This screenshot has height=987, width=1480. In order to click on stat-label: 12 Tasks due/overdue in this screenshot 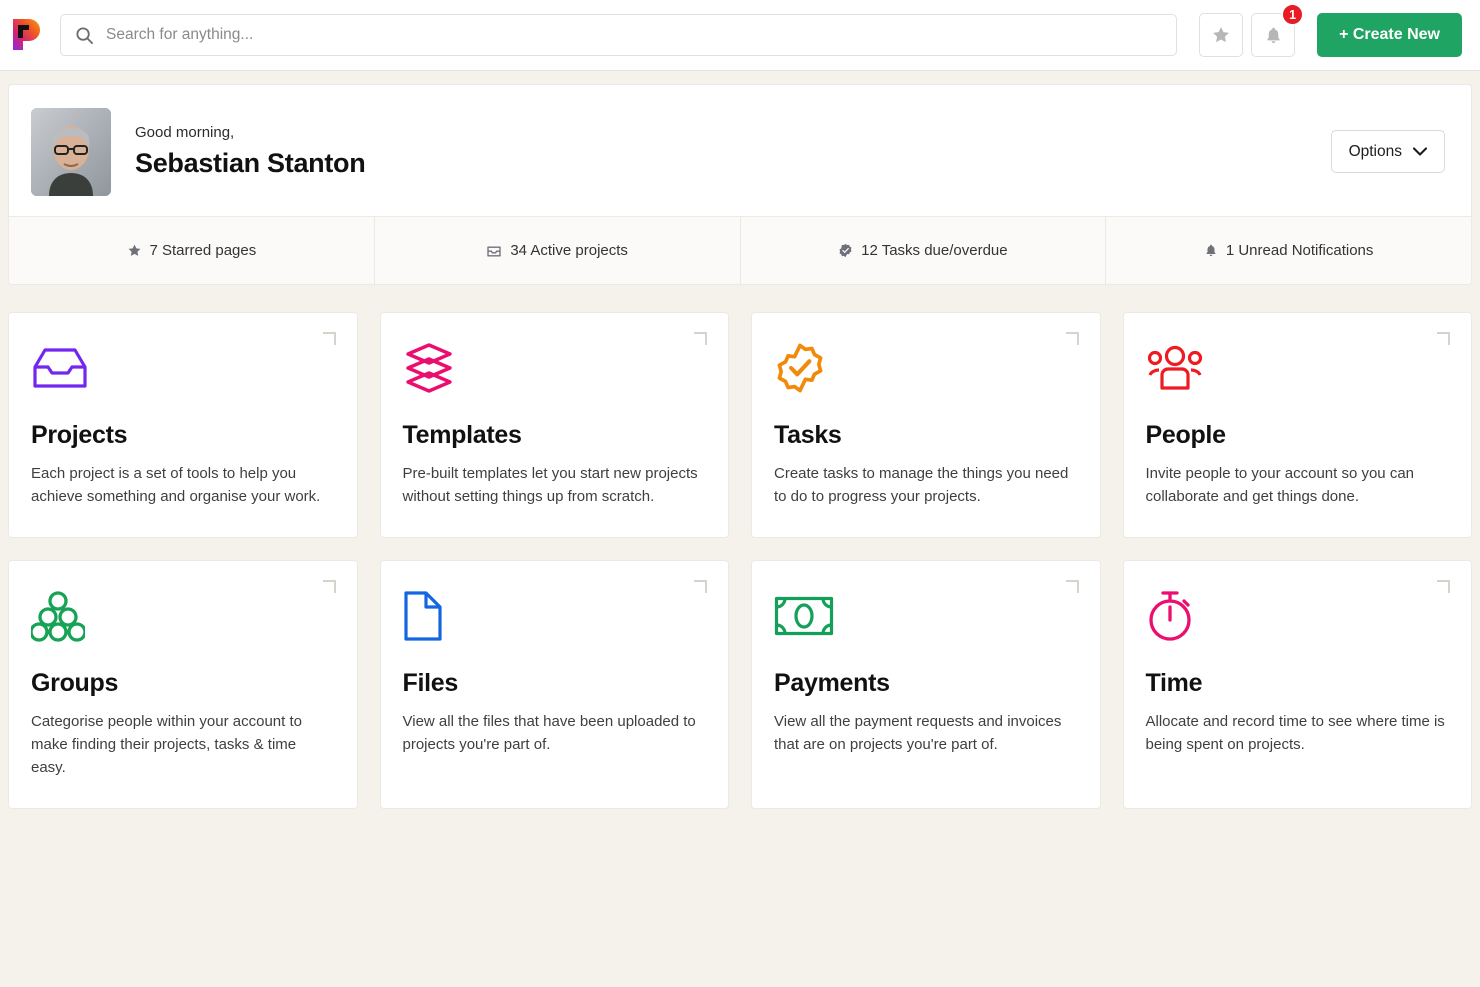, I will do `click(934, 250)`.